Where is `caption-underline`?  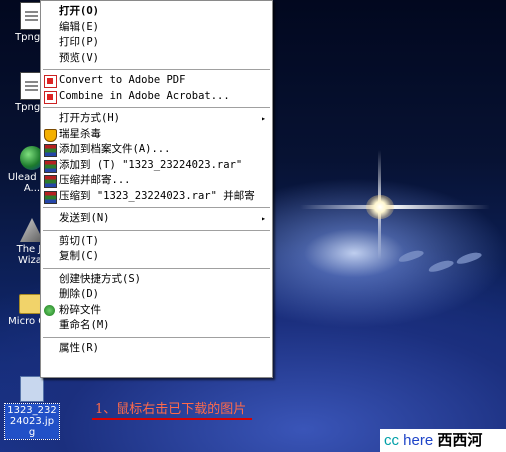 caption-underline is located at coordinates (172, 419).